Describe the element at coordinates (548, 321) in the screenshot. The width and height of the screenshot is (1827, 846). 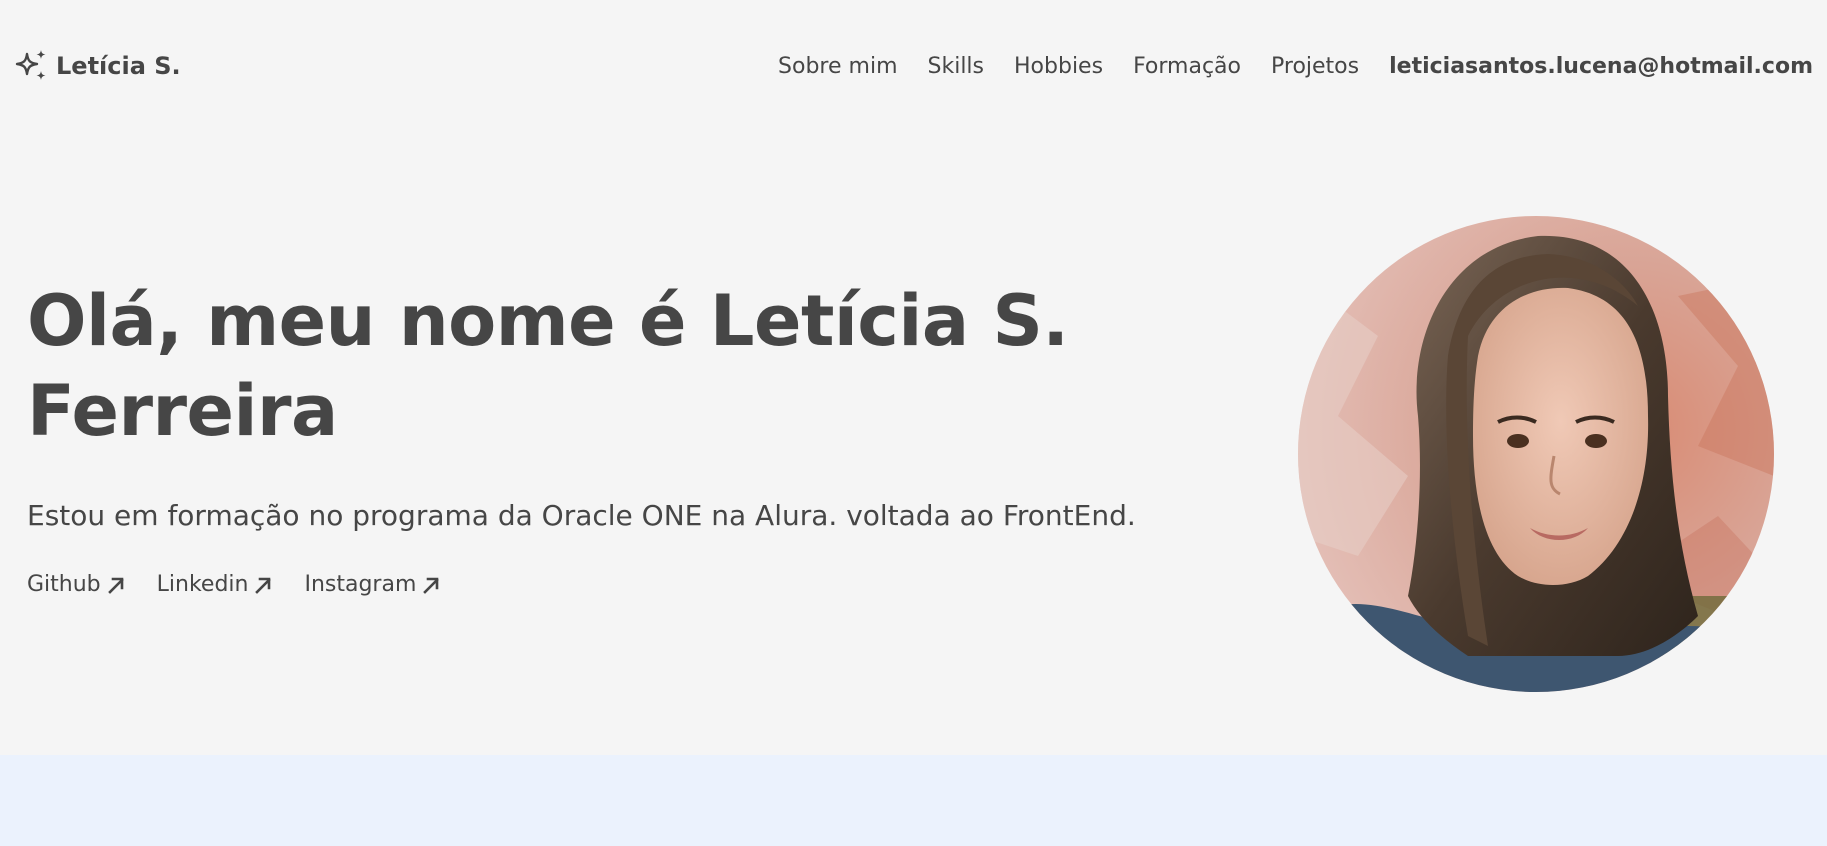
I see `hero-title-line1: Olá, meu nome é Letícia S.` at that location.